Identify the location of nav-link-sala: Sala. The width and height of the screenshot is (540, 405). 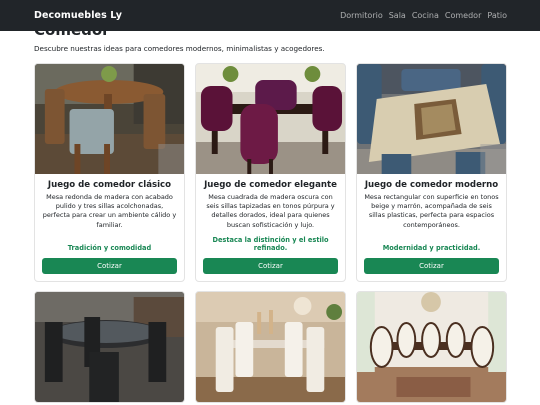
(397, 15).